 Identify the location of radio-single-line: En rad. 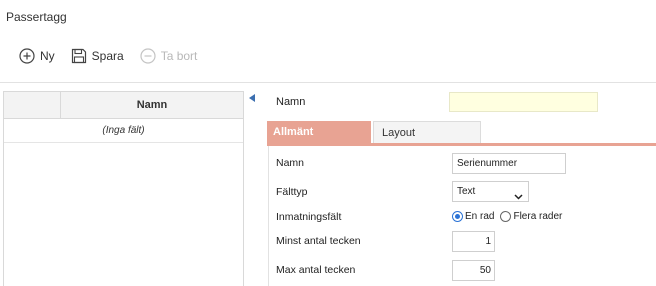
(473, 216).